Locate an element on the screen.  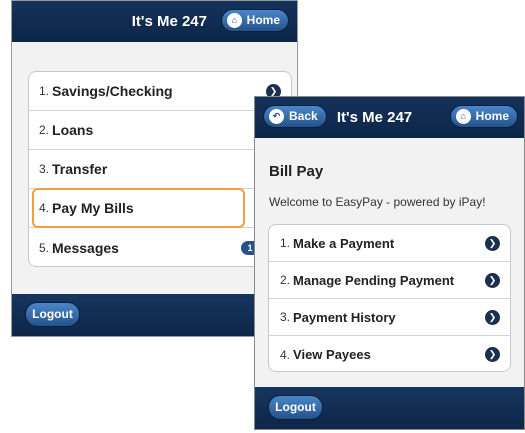
header-bar: It's Me 247 ⌂ Home is located at coordinates (154, 21).